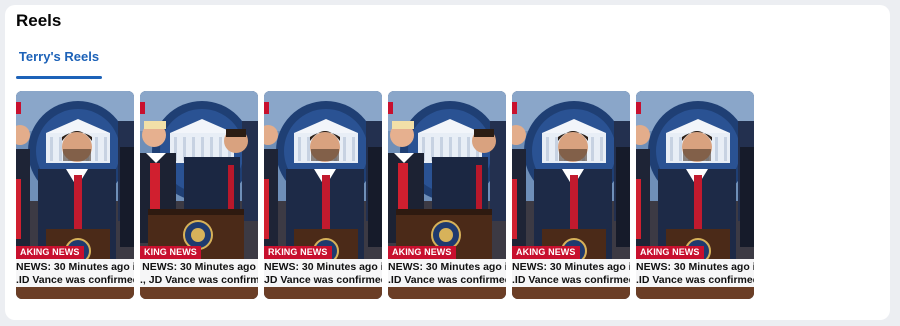 This screenshot has width=900, height=326. I want to click on caption-line-2: JD Vance was confirmed, so click(323, 280).